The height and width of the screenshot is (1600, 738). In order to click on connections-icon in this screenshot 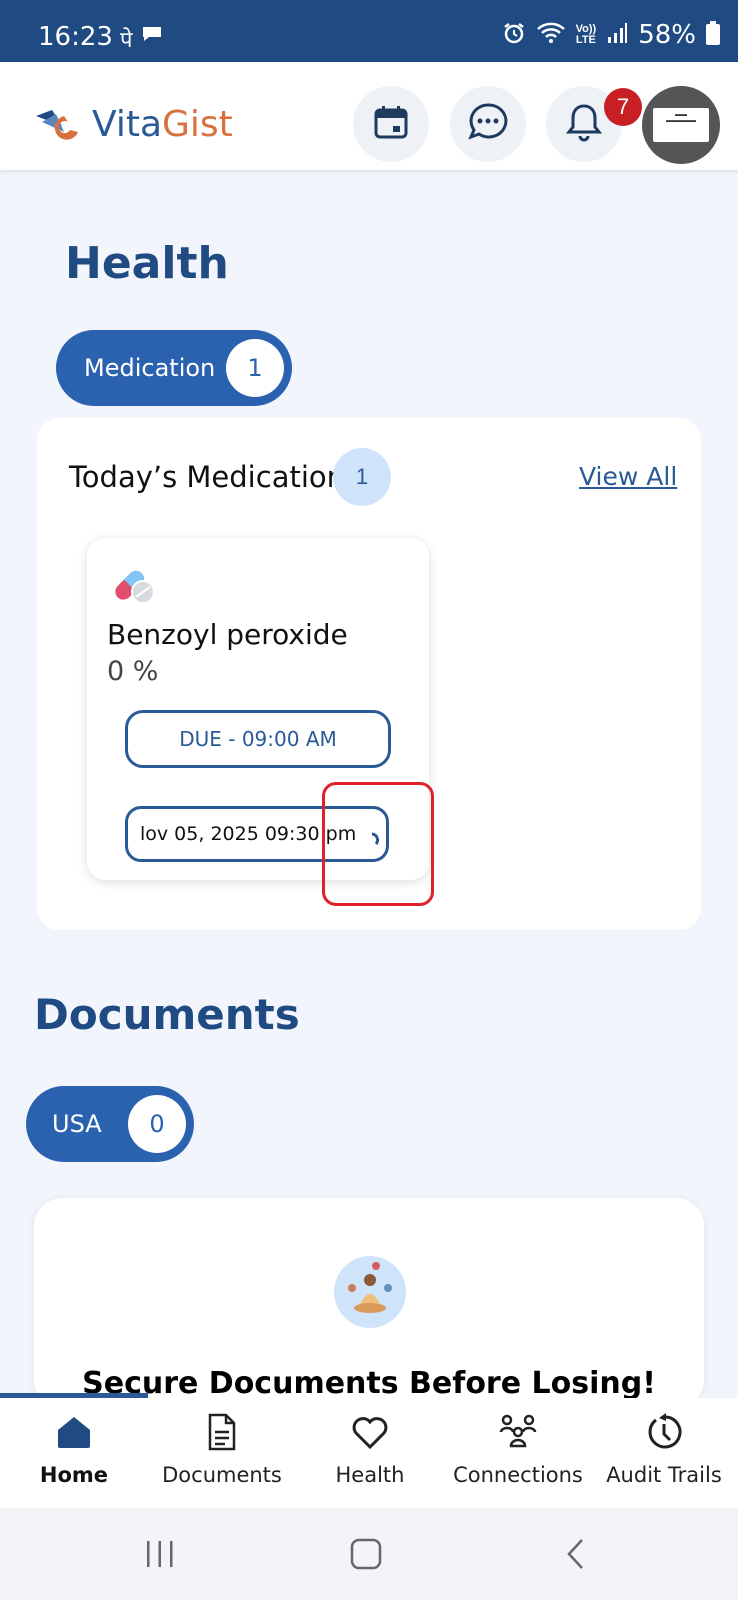, I will do `click(518, 1435)`.